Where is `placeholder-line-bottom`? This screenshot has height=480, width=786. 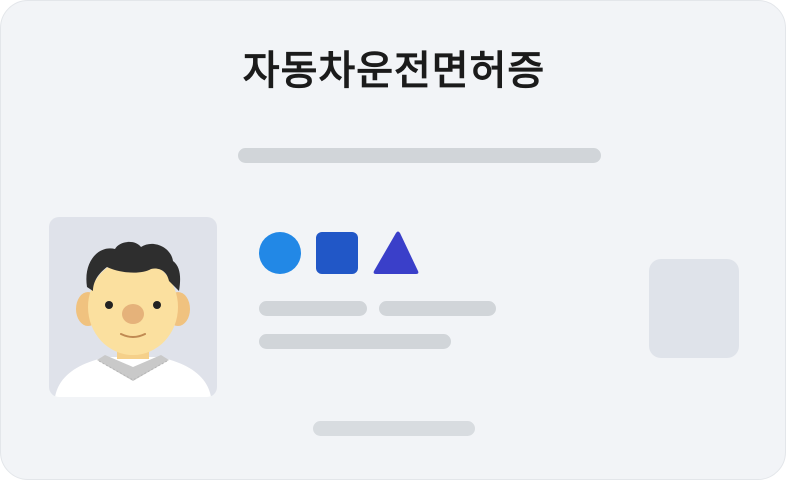 placeholder-line-bottom is located at coordinates (394, 428).